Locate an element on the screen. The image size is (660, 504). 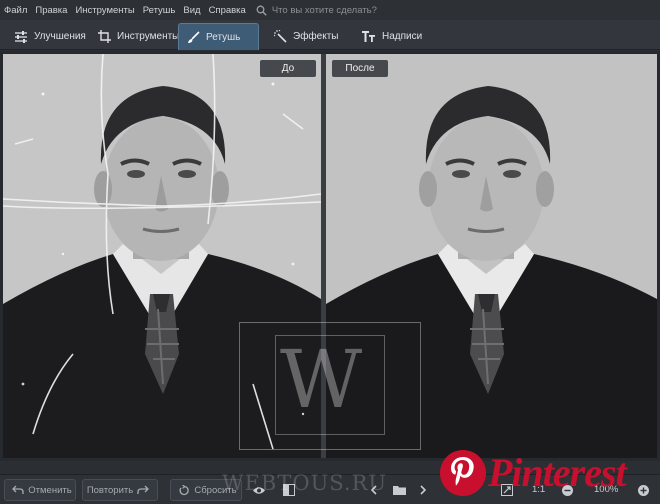
search-placeholder: Что вы хотите сделать? is located at coordinates (324, 10).